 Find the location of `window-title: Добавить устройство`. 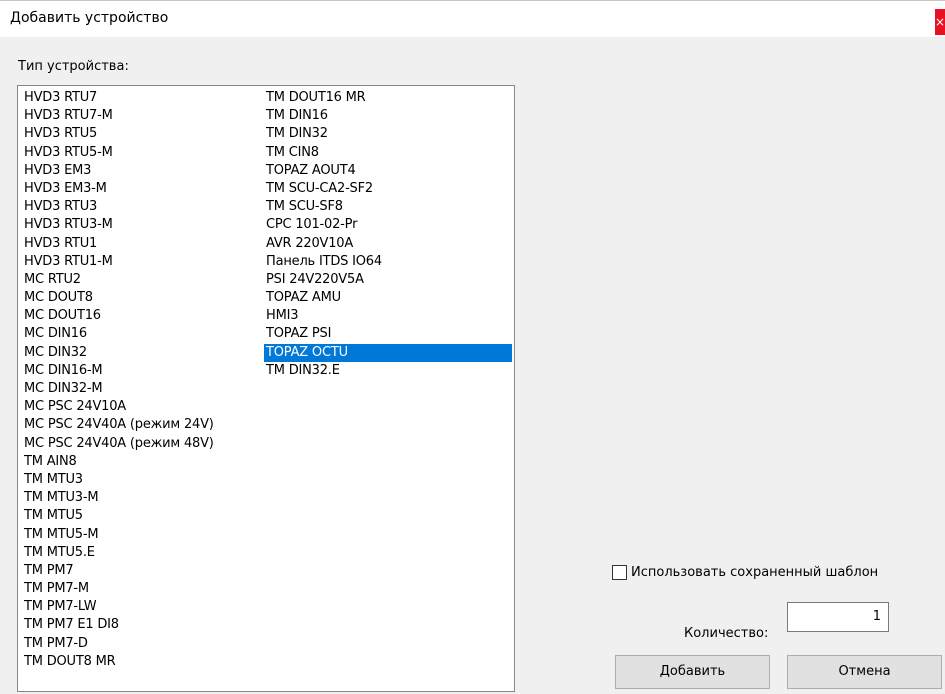

window-title: Добавить устройство is located at coordinates (89, 18).